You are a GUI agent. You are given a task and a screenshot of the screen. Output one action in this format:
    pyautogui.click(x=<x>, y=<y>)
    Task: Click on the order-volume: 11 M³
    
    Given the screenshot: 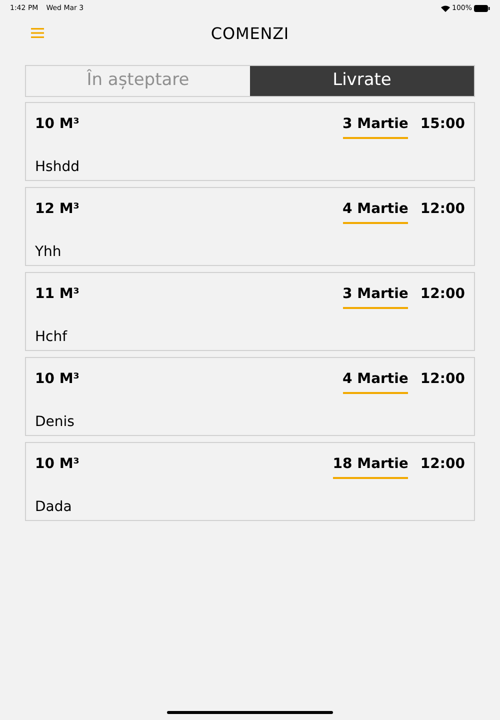 What is the action you would take?
    pyautogui.click(x=57, y=294)
    